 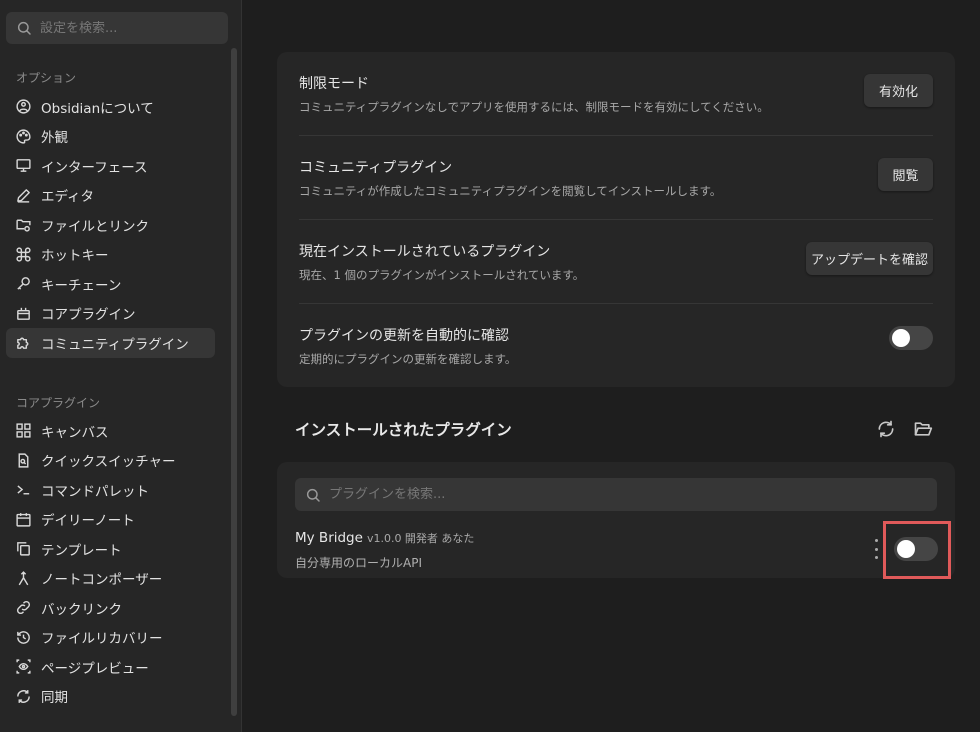 I want to click on terminal-icon, so click(x=23, y=490).